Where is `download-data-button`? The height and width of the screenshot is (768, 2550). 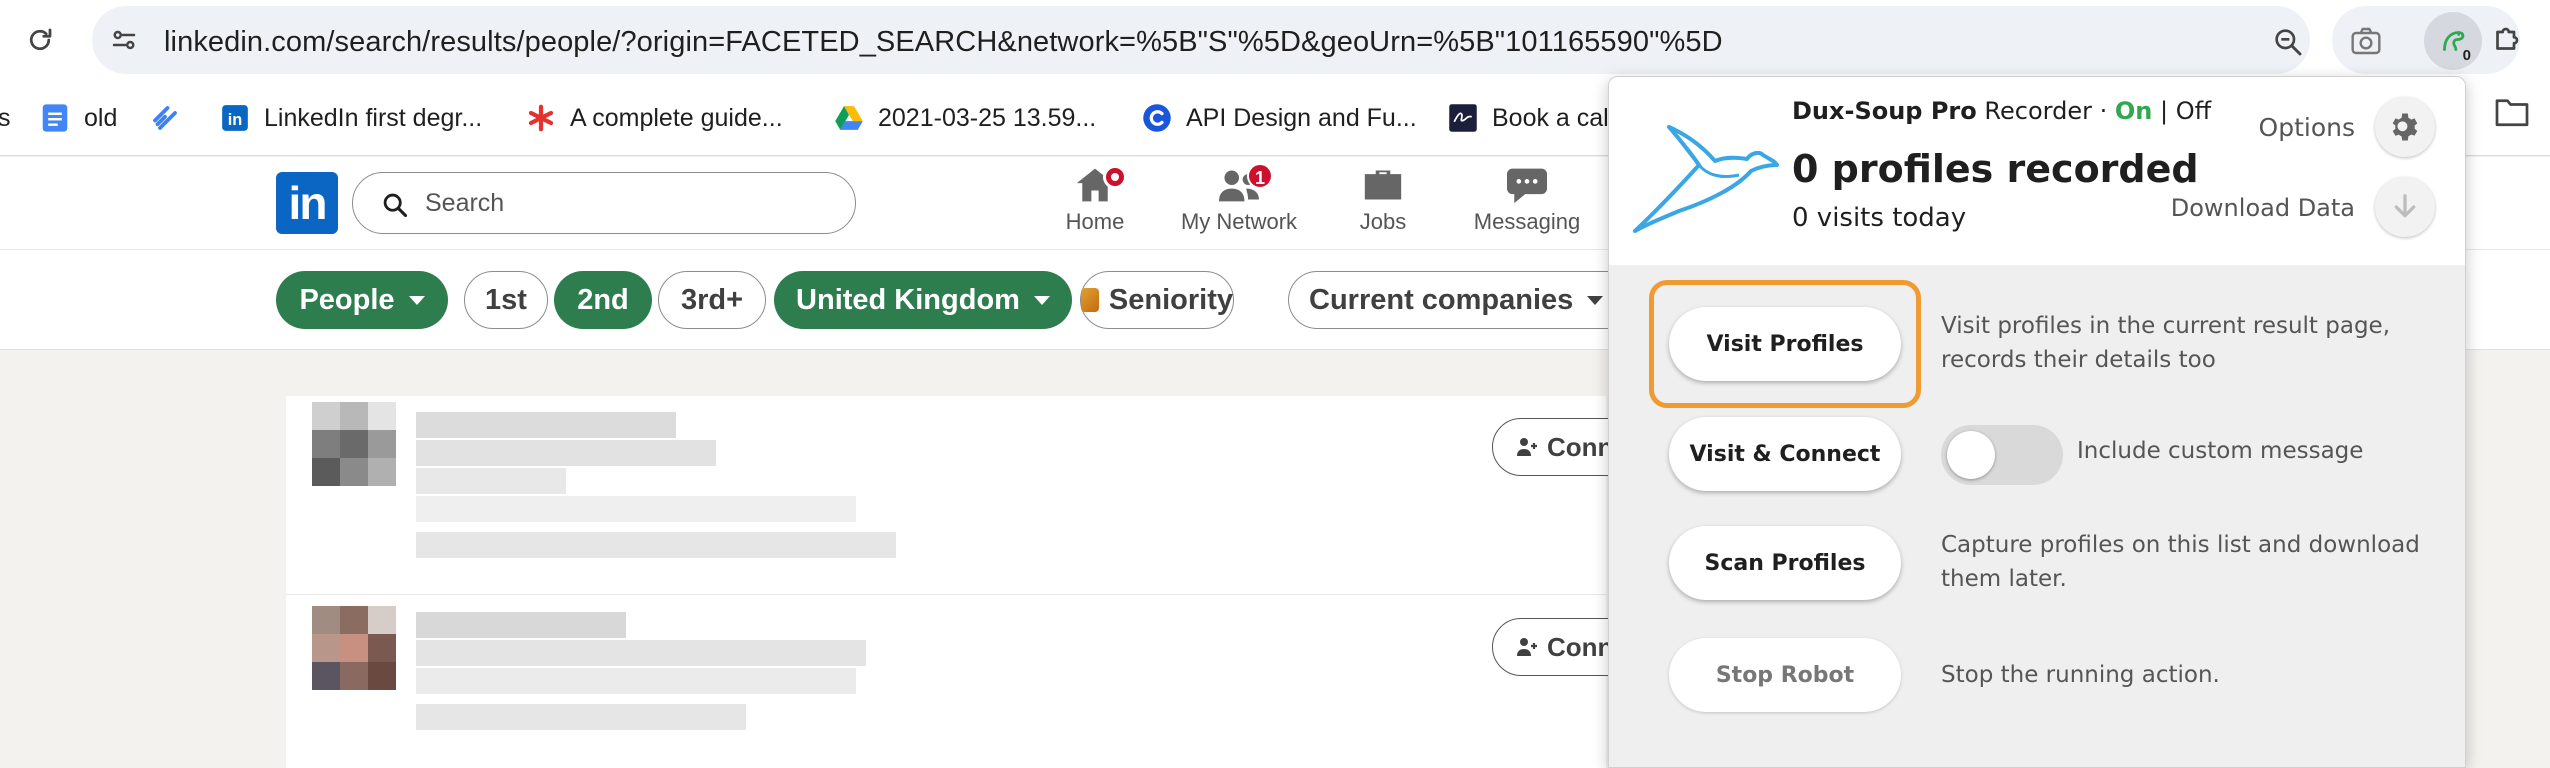
download-data-button is located at coordinates (2405, 207).